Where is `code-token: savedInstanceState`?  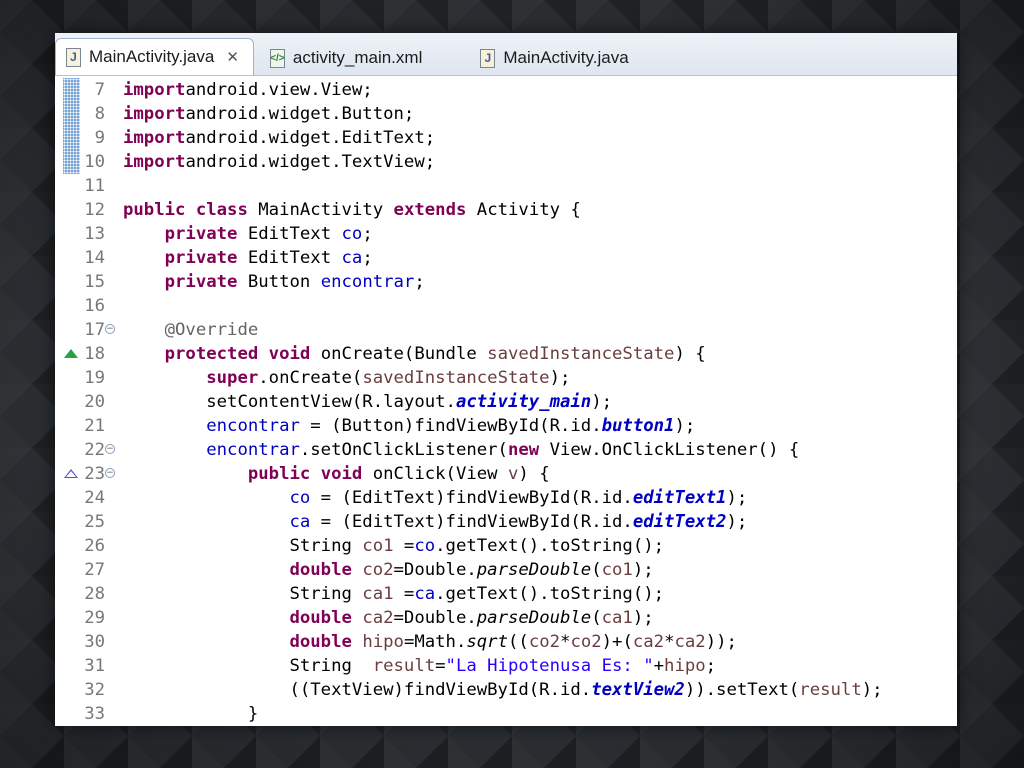
code-token: savedInstanceState is located at coordinates (581, 354).